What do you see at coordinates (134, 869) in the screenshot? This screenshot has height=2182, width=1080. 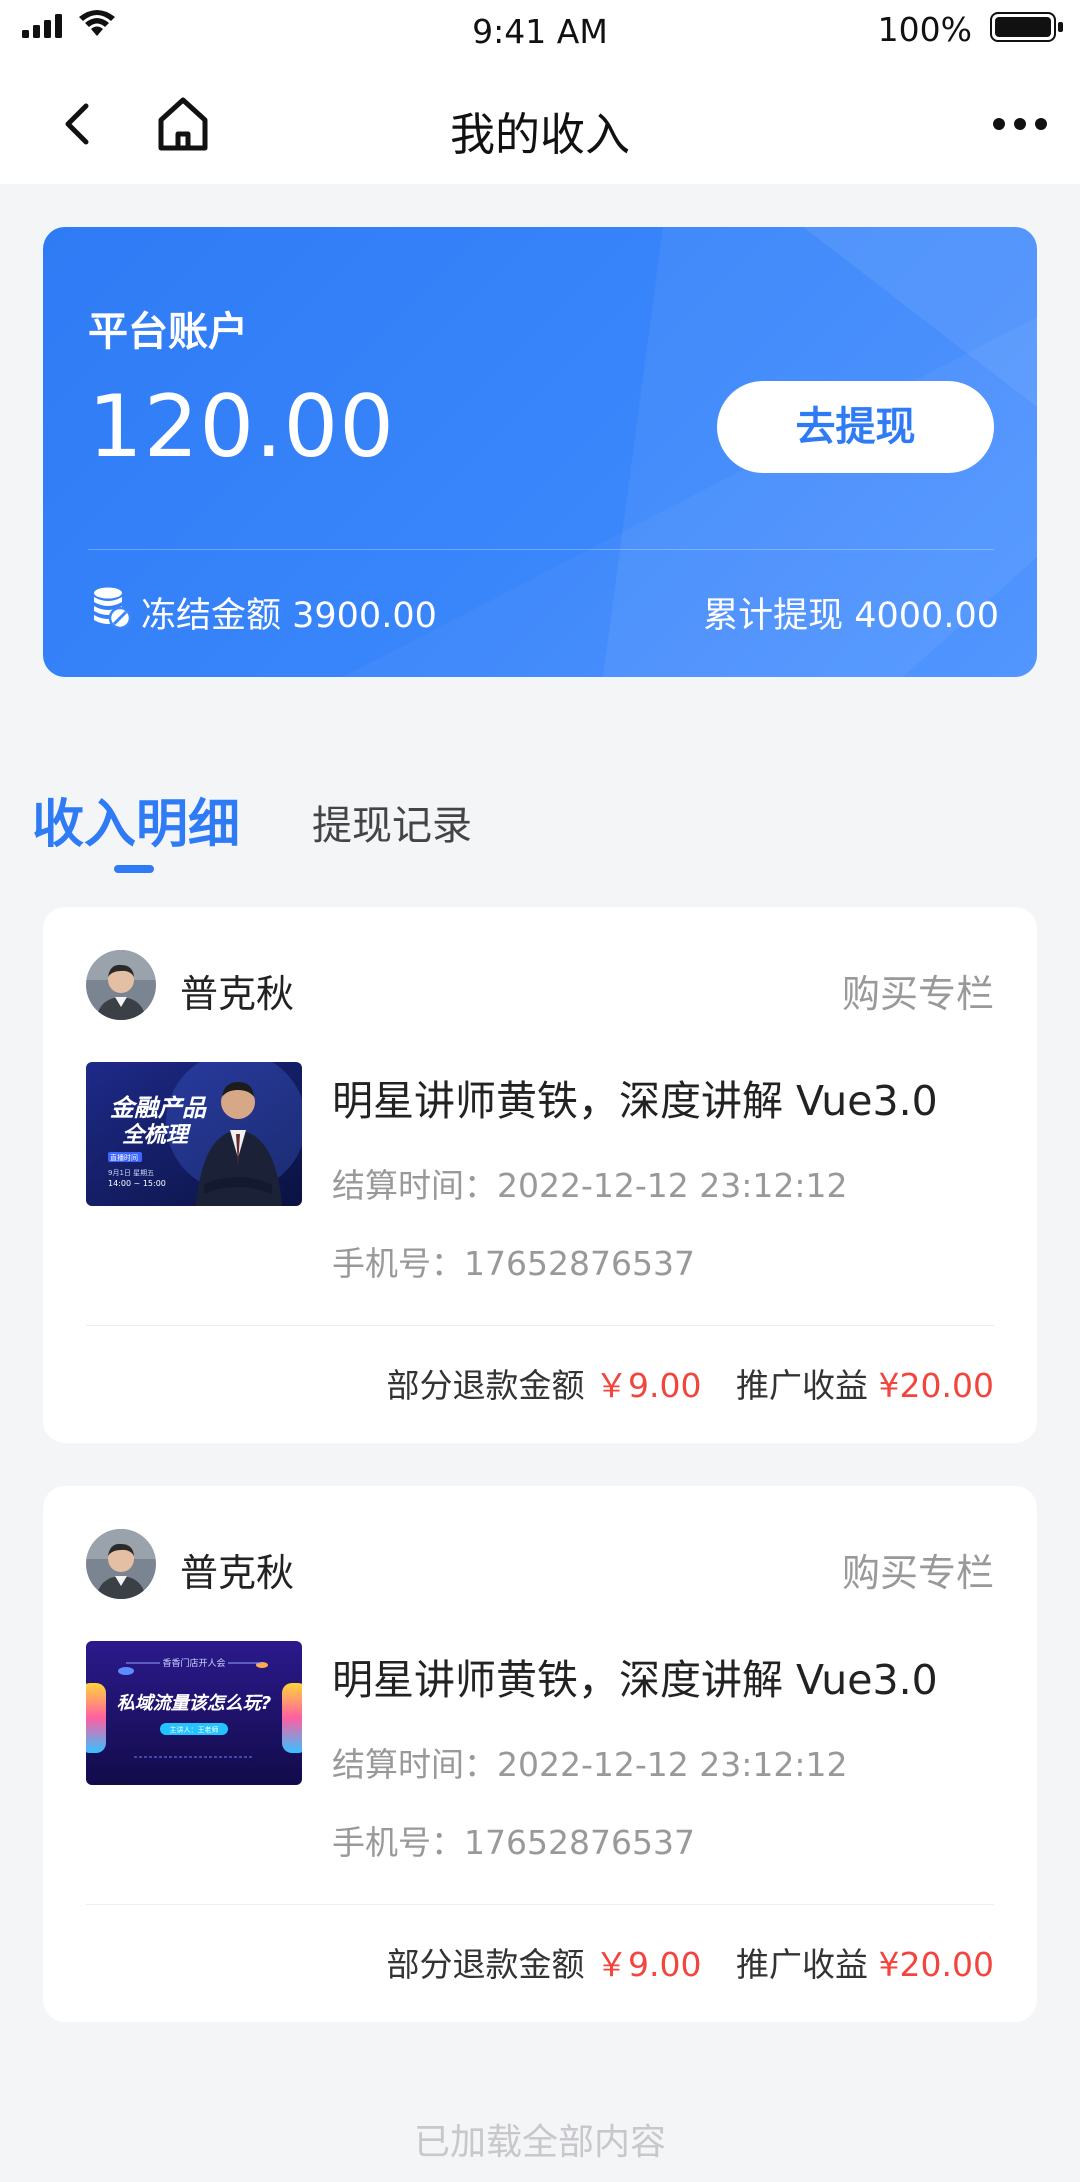 I see `tab-active-indicator` at bounding box center [134, 869].